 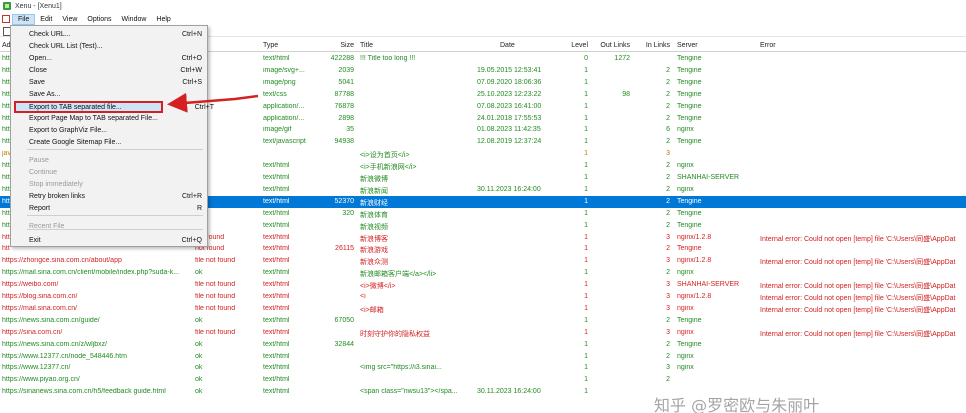 What do you see at coordinates (213, 102) in the screenshot?
I see `annotation-arrow` at bounding box center [213, 102].